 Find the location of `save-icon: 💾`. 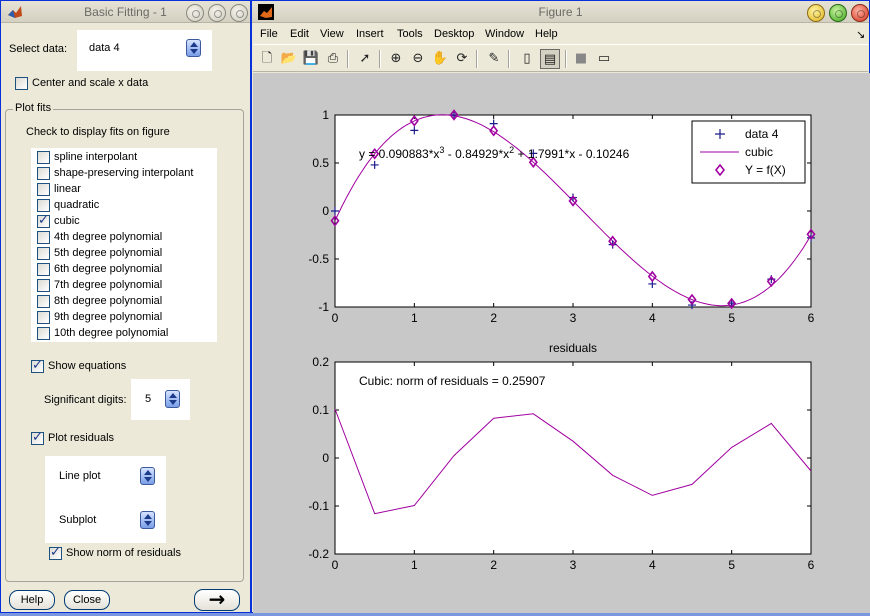

save-icon: 💾 is located at coordinates (311, 59).